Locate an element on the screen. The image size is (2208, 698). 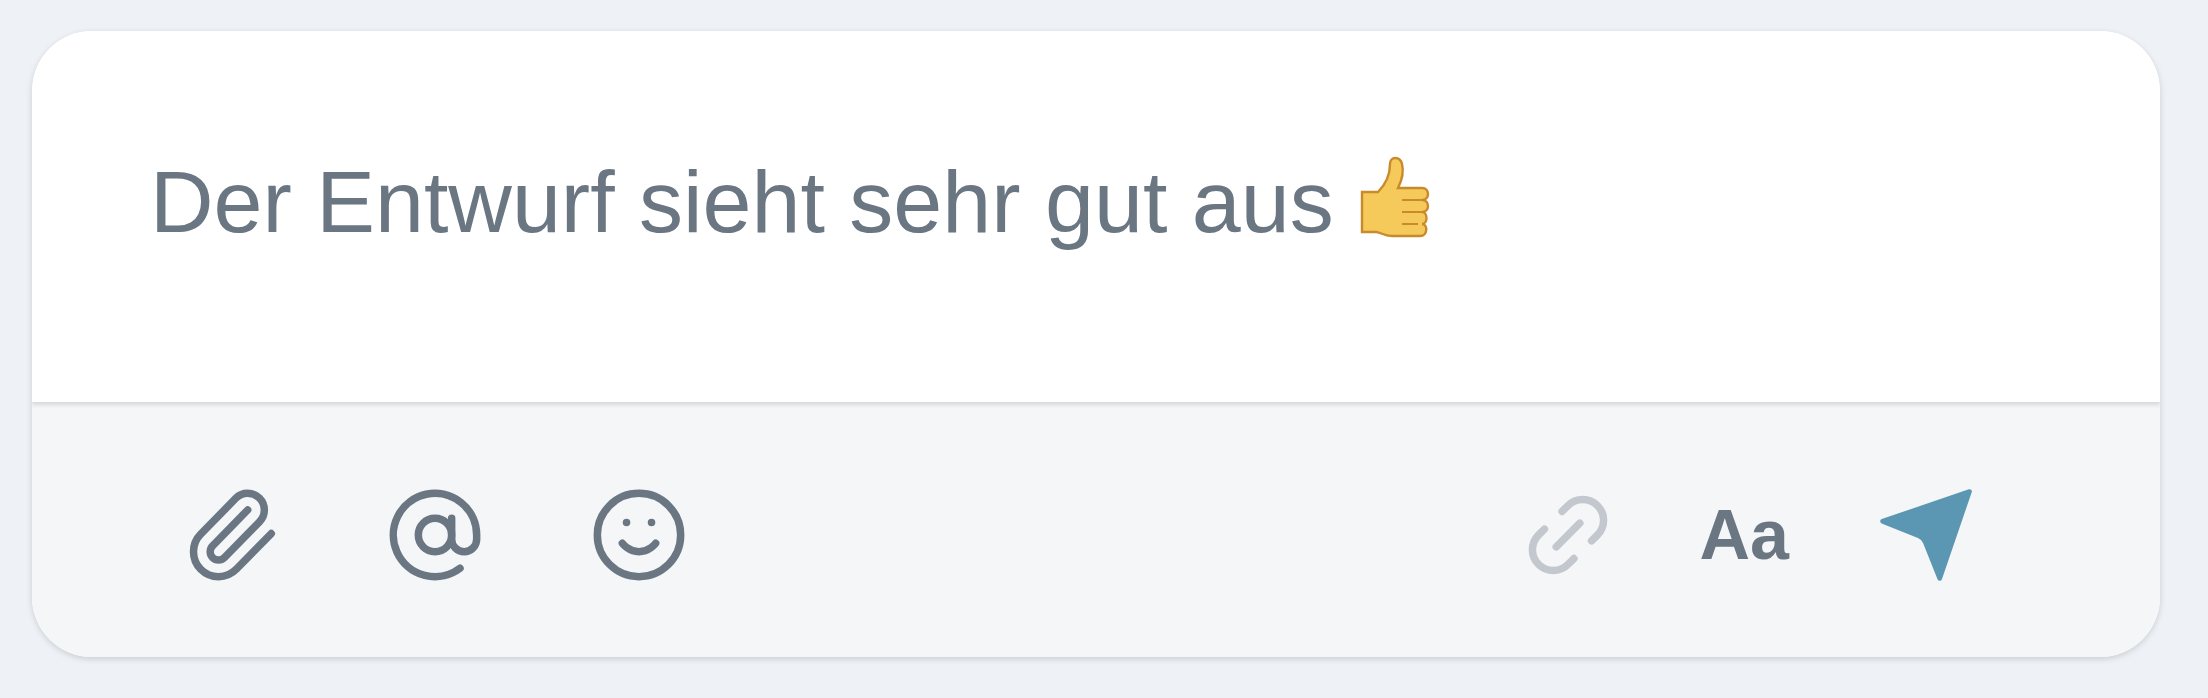
message-text: Der Entwurf sieht sehr gut aus is located at coordinates (742, 201).